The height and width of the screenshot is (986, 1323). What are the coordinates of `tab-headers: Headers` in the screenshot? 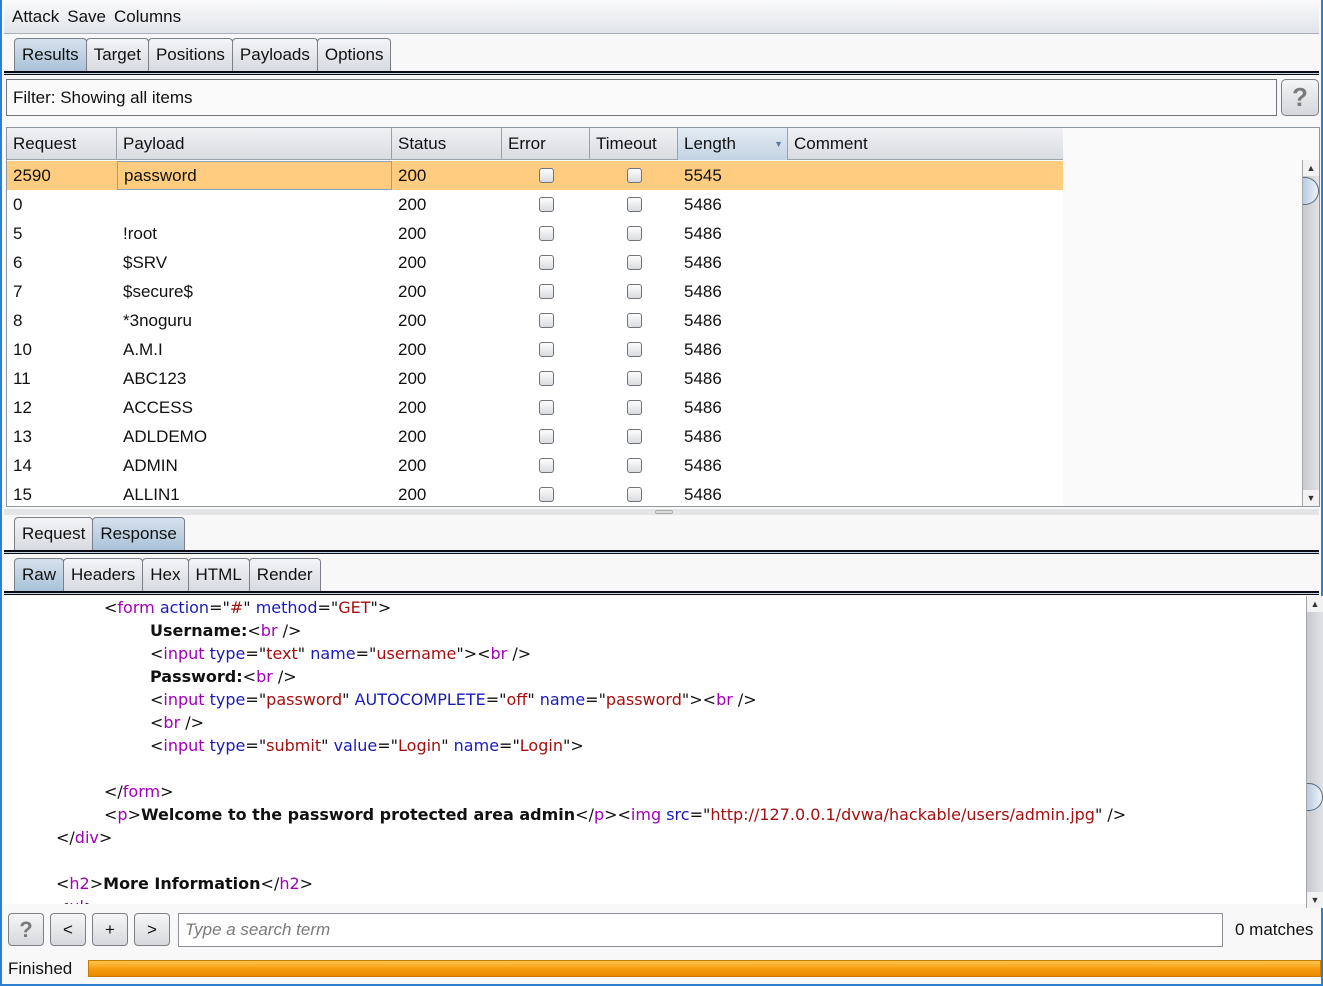 It's located at (103, 574).